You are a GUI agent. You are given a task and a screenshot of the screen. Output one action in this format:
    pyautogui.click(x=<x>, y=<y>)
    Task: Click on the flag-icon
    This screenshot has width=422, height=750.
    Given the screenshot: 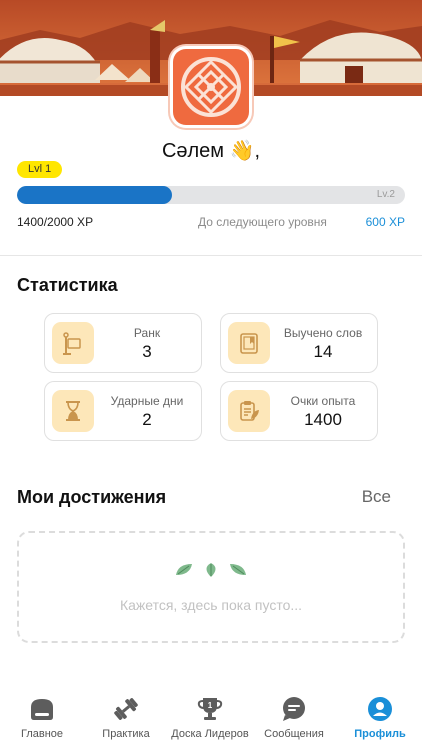 What is the action you would take?
    pyautogui.click(x=73, y=343)
    